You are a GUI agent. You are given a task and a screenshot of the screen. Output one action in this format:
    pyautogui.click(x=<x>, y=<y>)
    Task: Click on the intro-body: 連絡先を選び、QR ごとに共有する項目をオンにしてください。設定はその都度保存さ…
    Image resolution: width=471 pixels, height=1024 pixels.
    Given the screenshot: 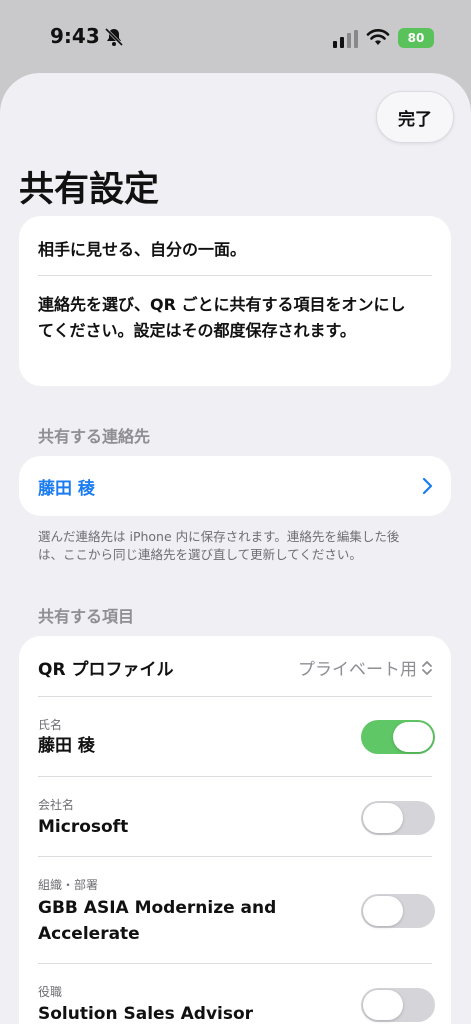 What is the action you would take?
    pyautogui.click(x=222, y=317)
    